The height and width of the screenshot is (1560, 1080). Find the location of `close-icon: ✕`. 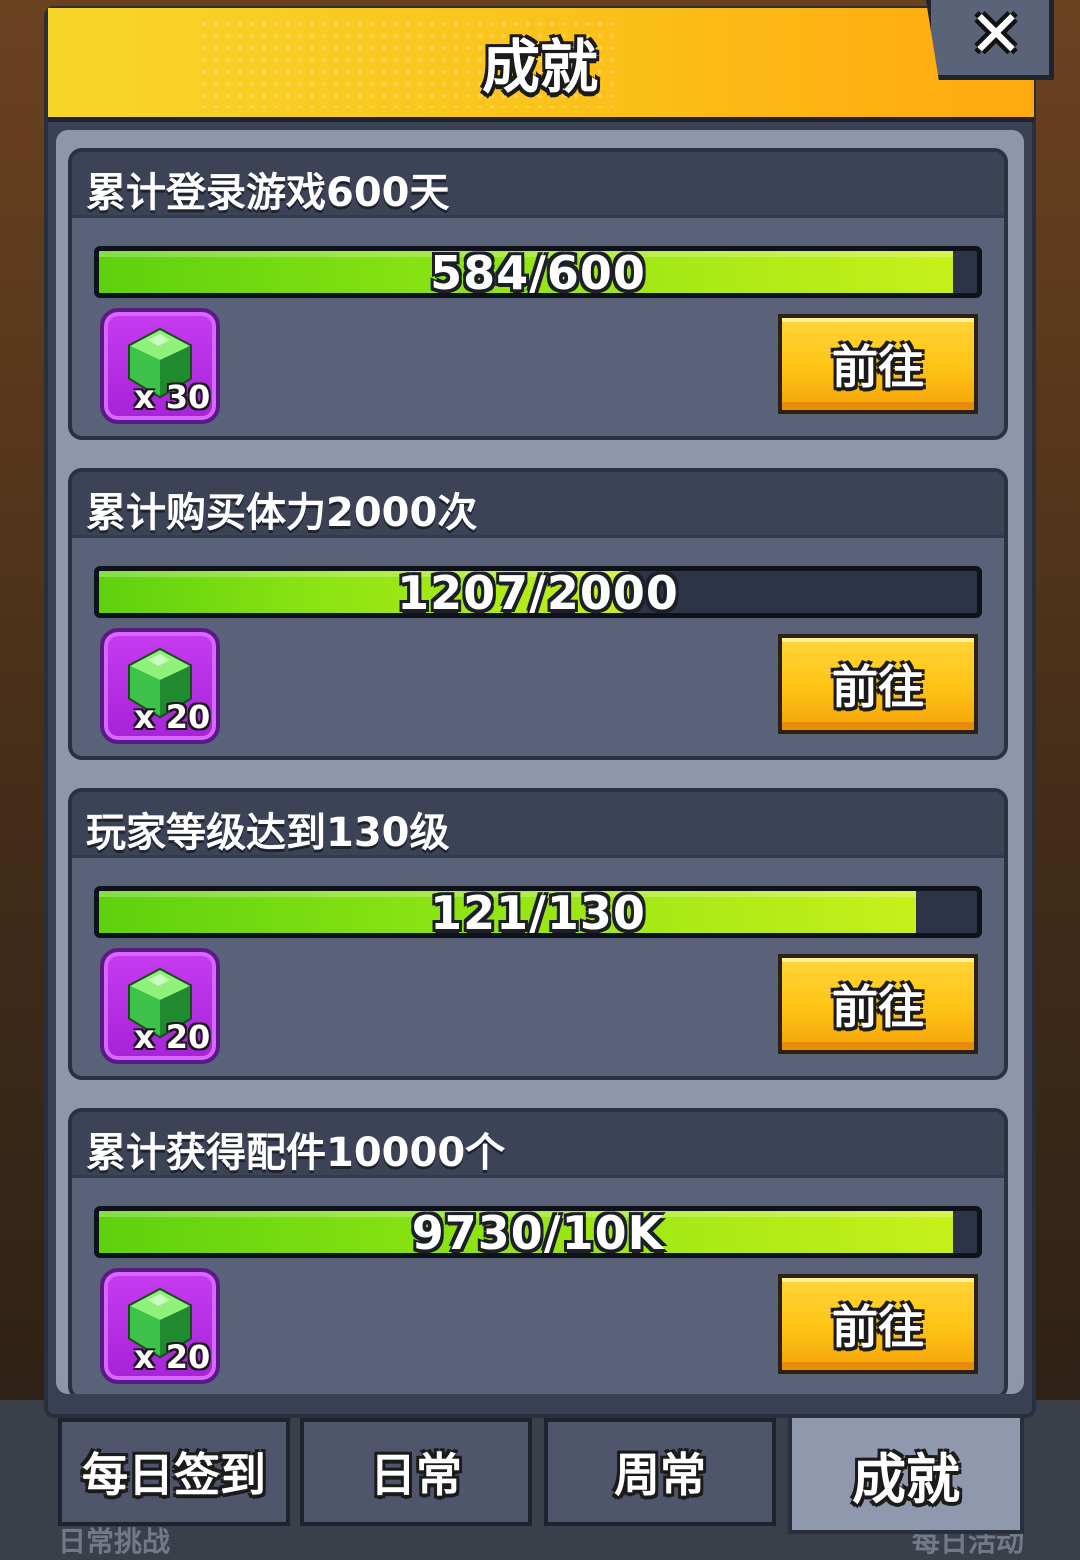

close-icon: ✕ is located at coordinates (996, 36).